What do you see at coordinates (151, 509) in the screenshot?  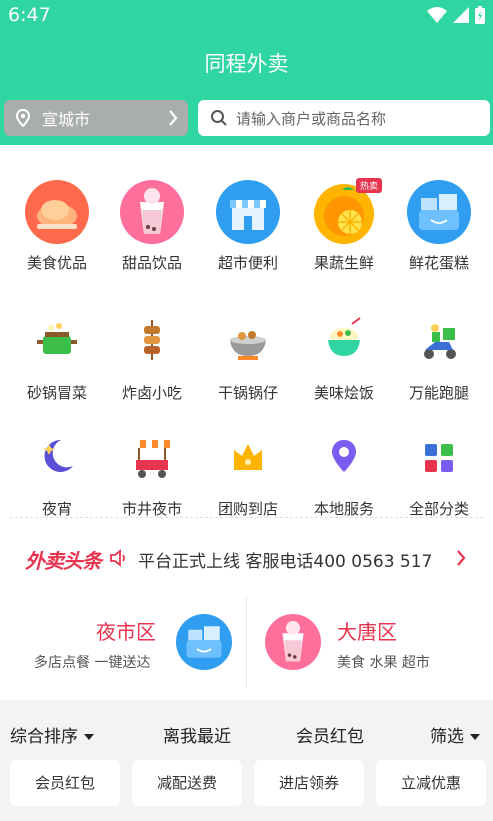 I see `category-label: 市井夜市` at bounding box center [151, 509].